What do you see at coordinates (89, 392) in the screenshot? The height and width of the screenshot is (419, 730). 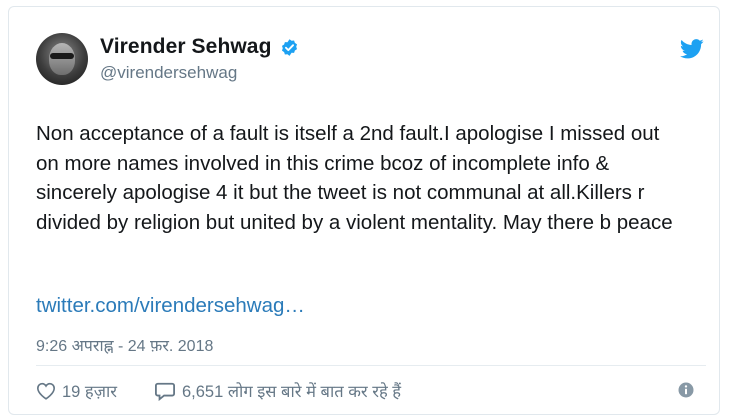 I see `likes-count: 19 हज़ार` at bounding box center [89, 392].